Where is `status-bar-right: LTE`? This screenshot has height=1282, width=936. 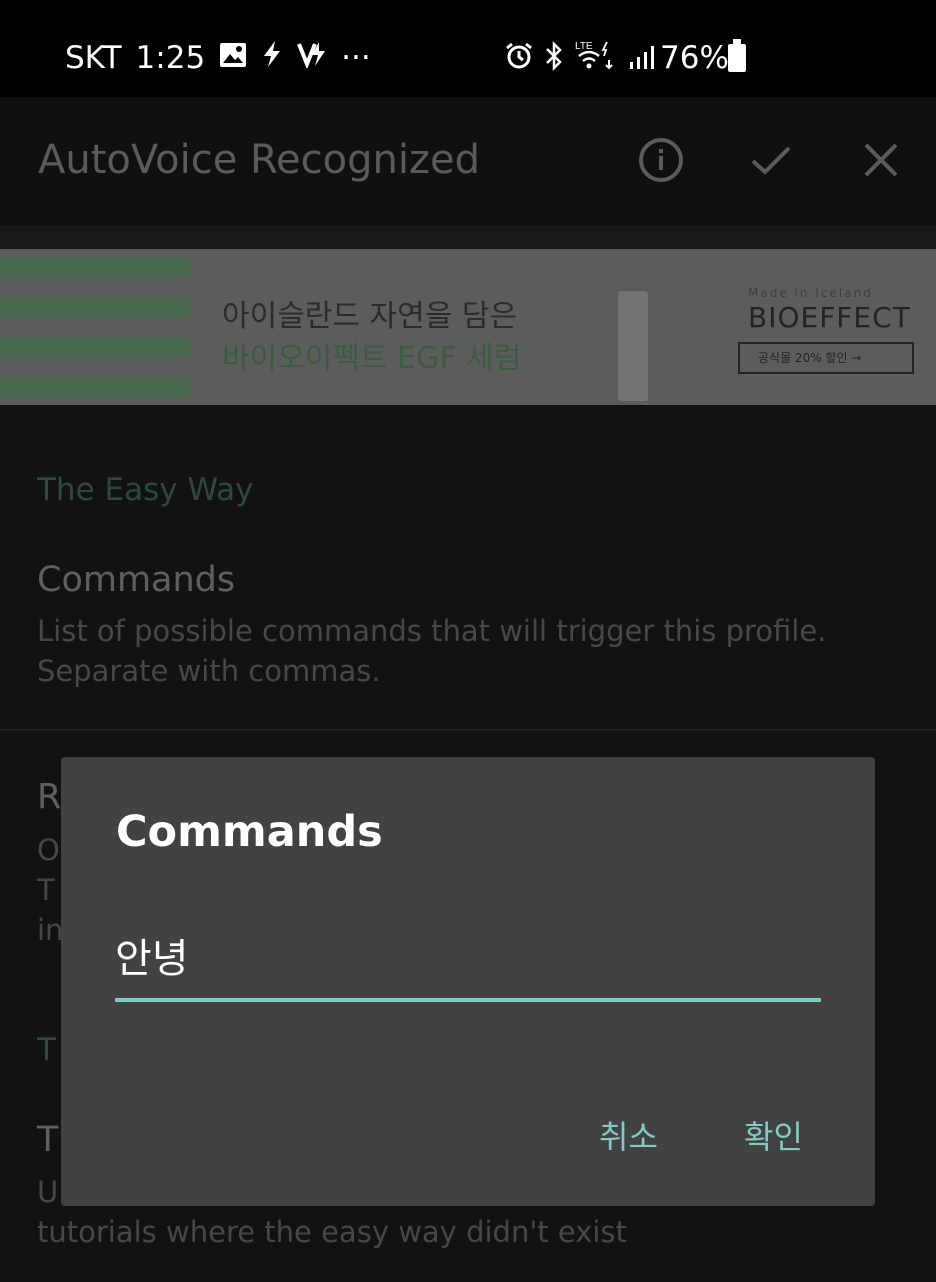
status-bar-right: LTE is located at coordinates (580, 60).